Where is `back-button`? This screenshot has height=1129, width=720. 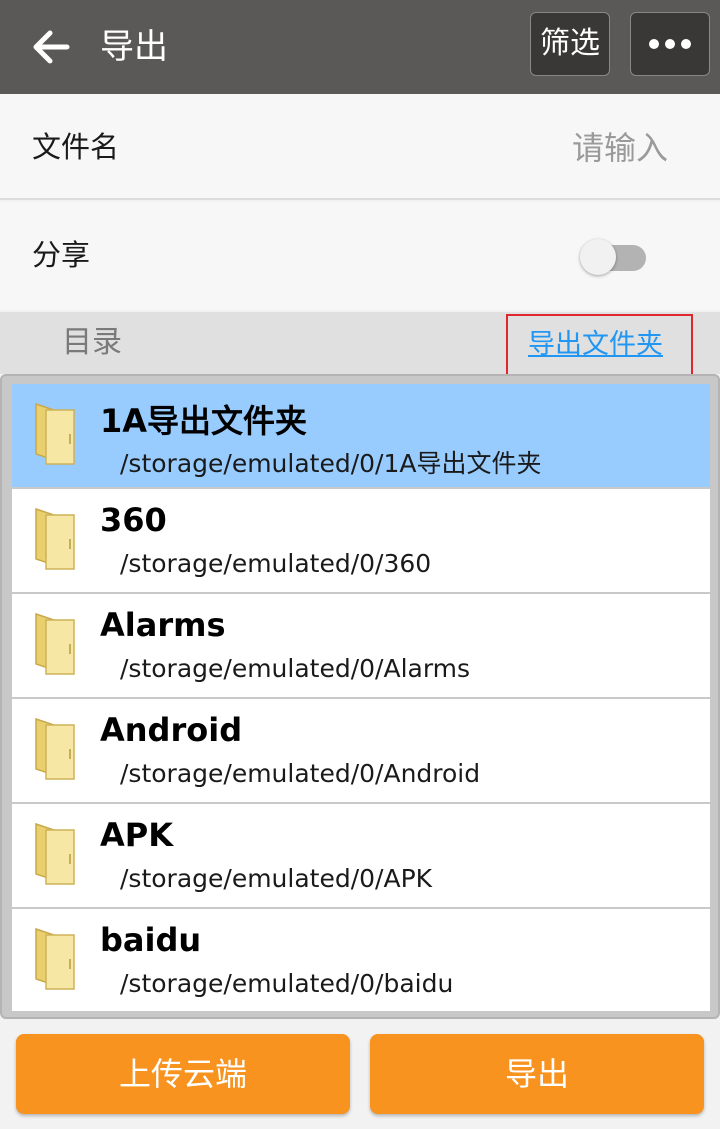
back-button is located at coordinates (51, 47).